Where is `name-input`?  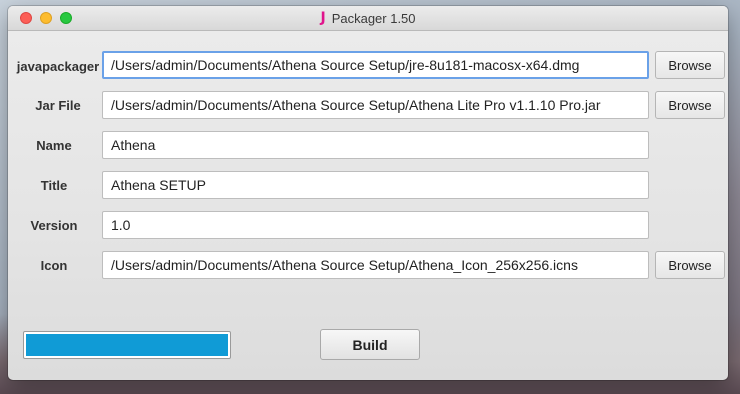
name-input is located at coordinates (375, 145).